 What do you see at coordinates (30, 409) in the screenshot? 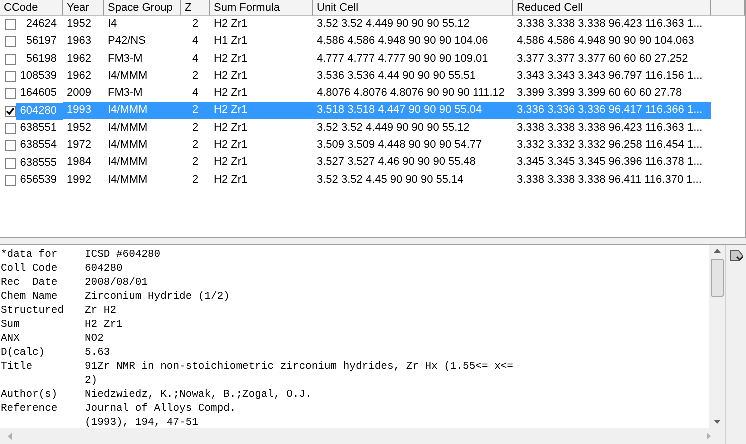
I see `field-label: Reference` at bounding box center [30, 409].